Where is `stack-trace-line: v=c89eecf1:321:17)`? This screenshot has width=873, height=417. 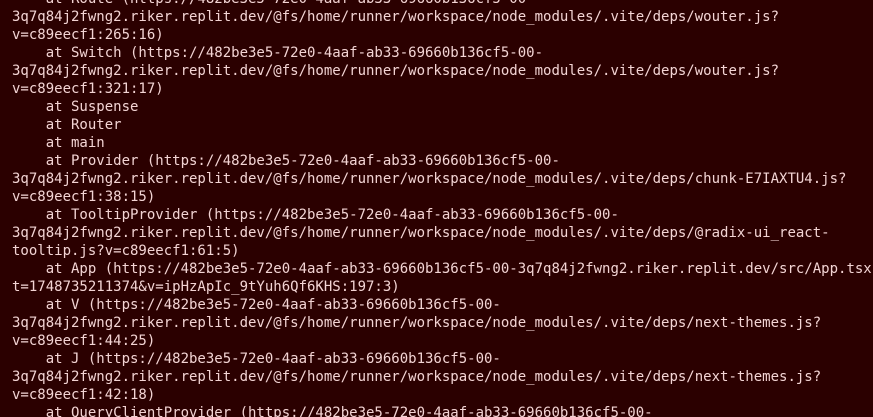 stack-trace-line: v=c89eecf1:321:17) is located at coordinates (88, 89).